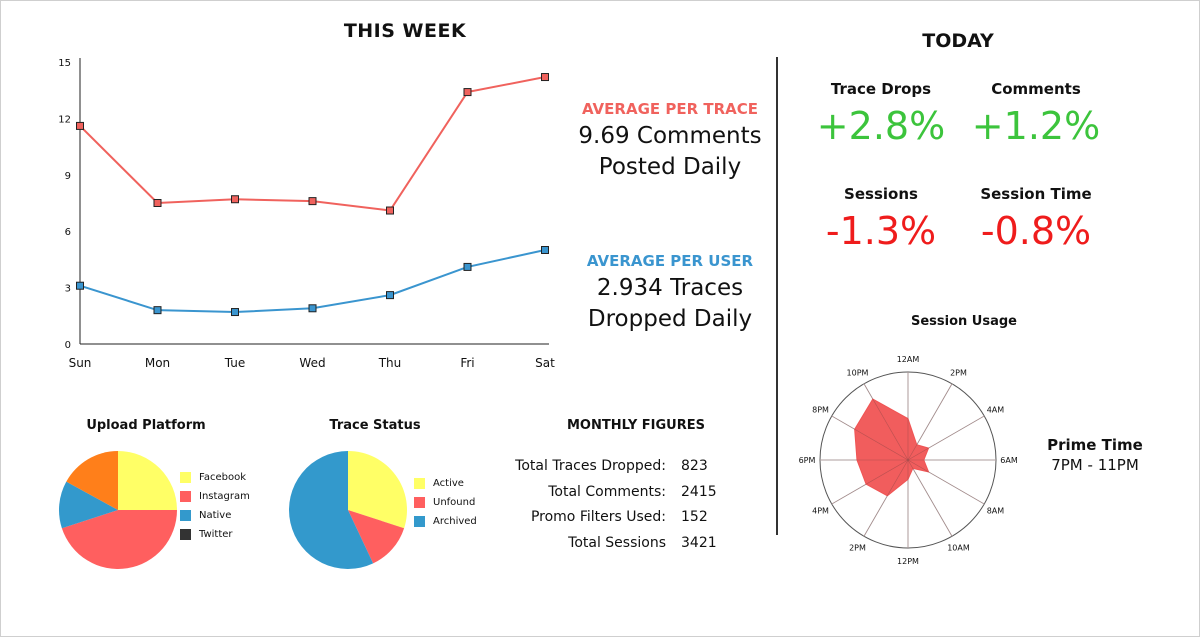  I want to click on kpi-session-time-value: -0.8%, so click(1036, 231).